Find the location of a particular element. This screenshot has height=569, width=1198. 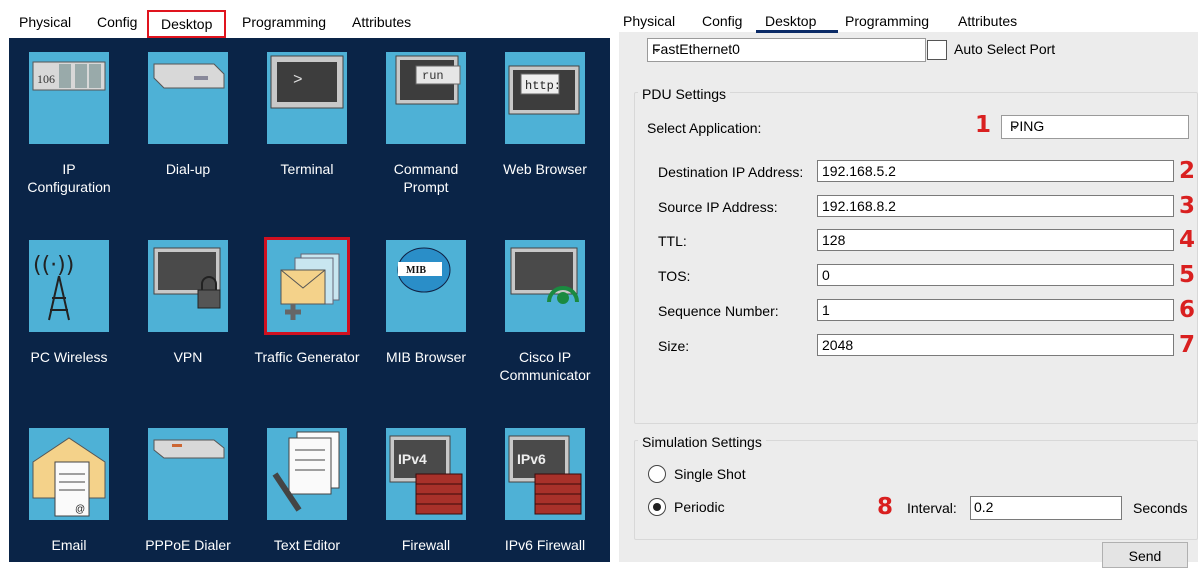

source-ip-value: 192.168.8.2 is located at coordinates (859, 206).